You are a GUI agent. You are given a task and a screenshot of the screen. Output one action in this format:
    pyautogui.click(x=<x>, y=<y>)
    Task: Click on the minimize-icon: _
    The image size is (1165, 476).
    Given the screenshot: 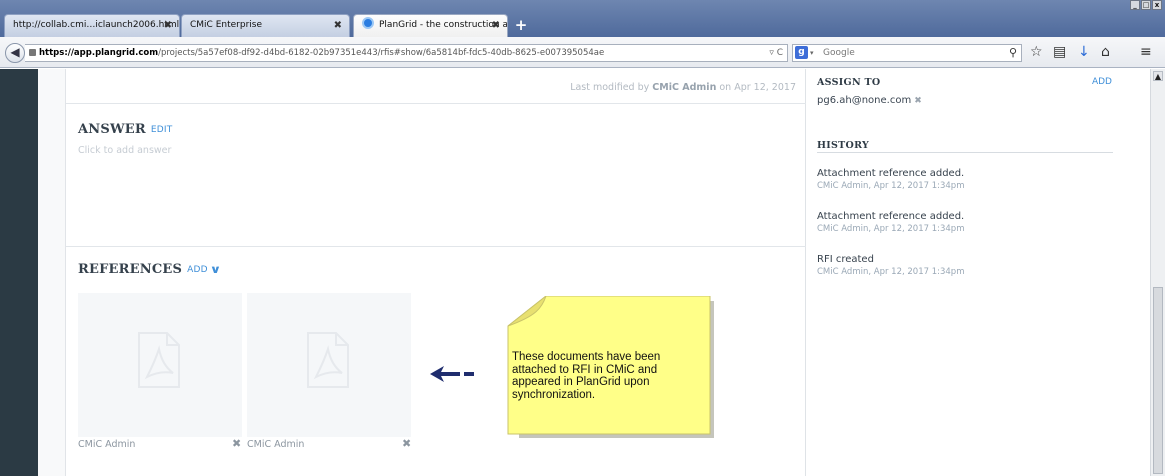 What is the action you would take?
    pyautogui.click(x=1135, y=5)
    